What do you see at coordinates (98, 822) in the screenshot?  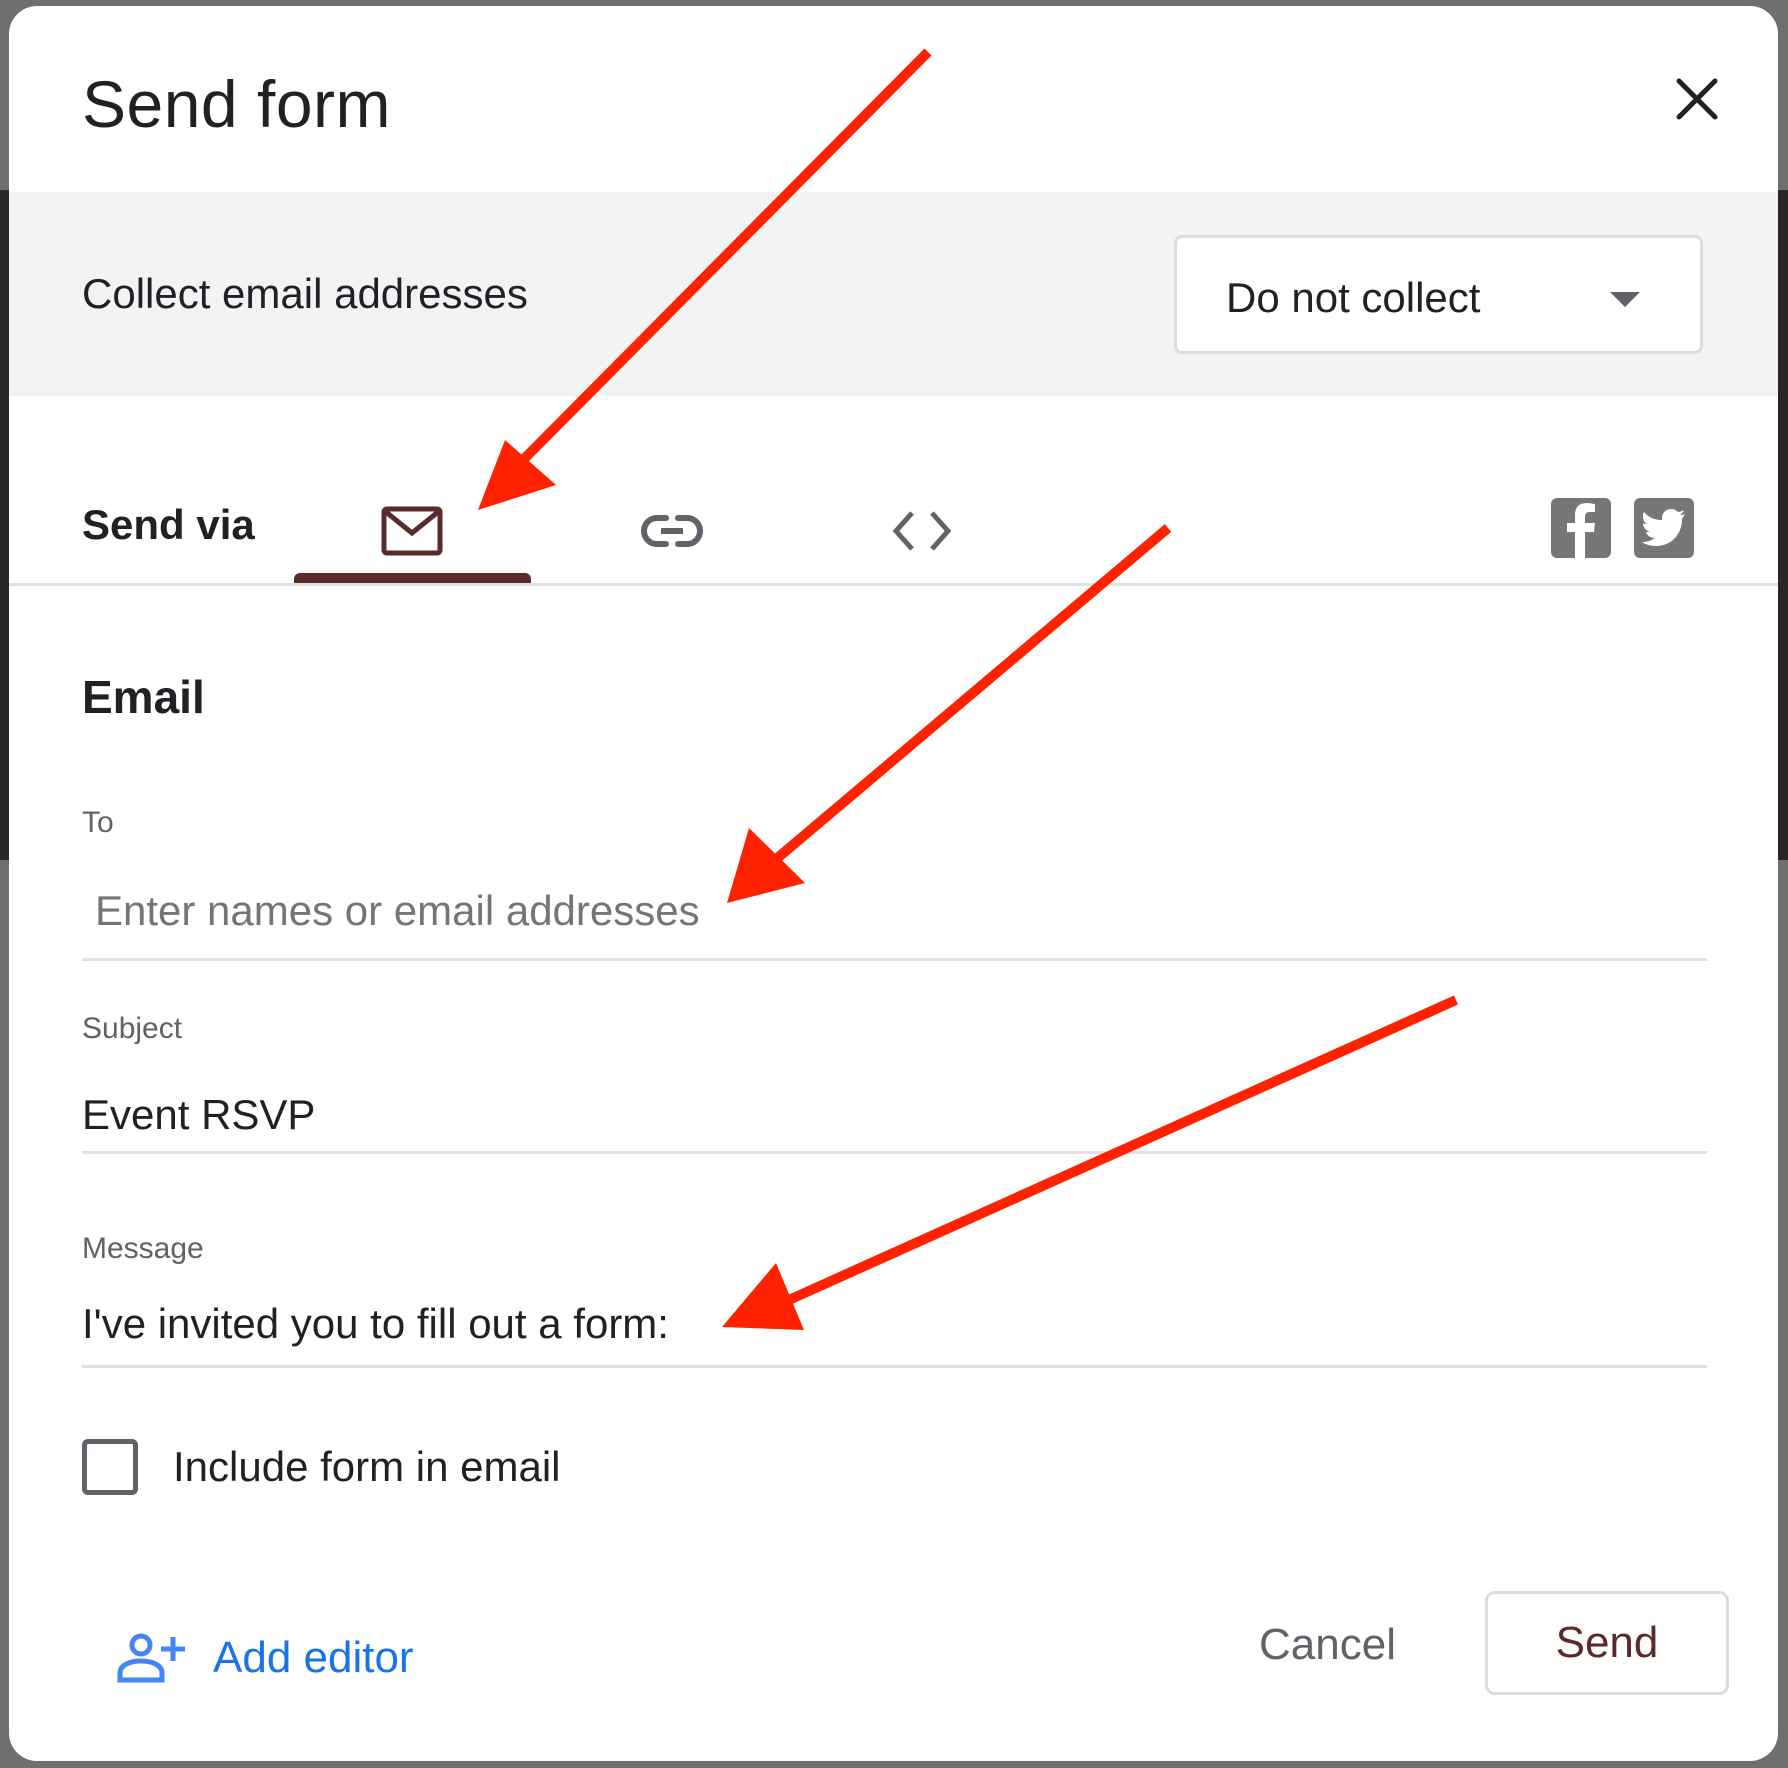 I see `to-label: To` at bounding box center [98, 822].